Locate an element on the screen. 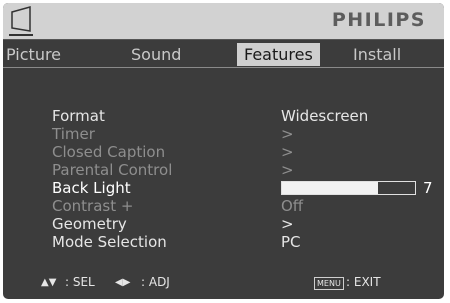 This screenshot has height=303, width=450. geometry-arrow-icon: > is located at coordinates (287, 224).